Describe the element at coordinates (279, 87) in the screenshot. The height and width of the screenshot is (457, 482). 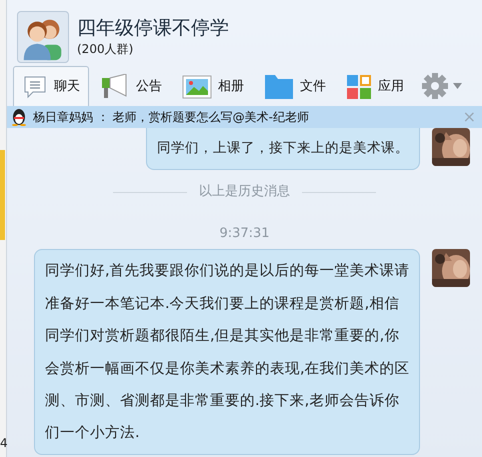
I see `folder-icon` at that location.